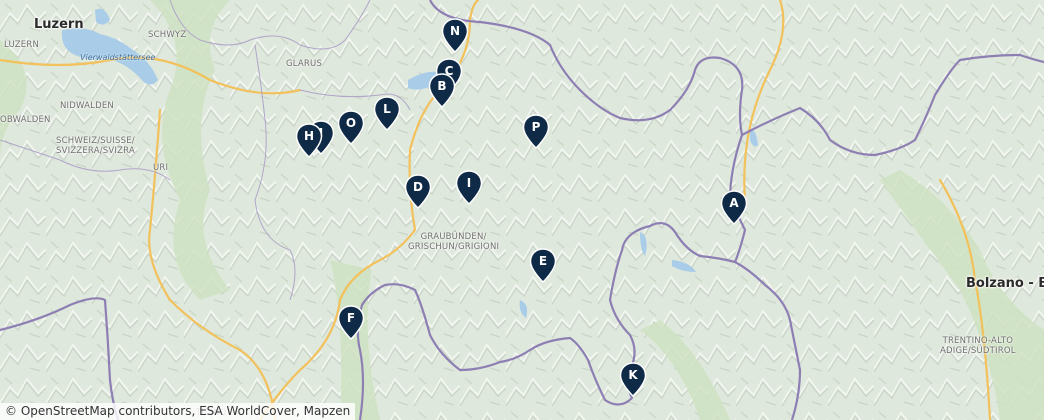 The image size is (1044, 420). I want to click on marker-label: I, so click(469, 183).